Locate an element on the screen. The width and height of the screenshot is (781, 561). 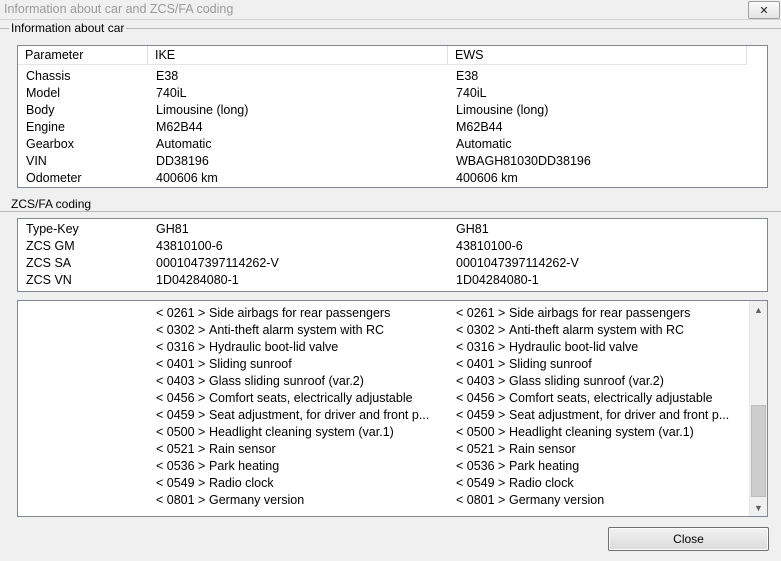
option-item-ews: < 0536 > Park heating is located at coordinates (517, 466).